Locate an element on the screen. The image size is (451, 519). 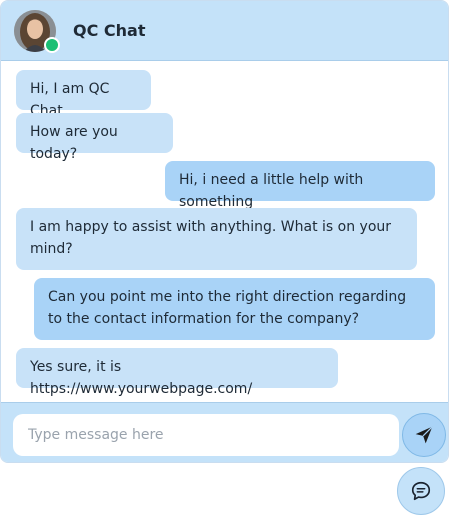
send-icon is located at coordinates (424, 435).